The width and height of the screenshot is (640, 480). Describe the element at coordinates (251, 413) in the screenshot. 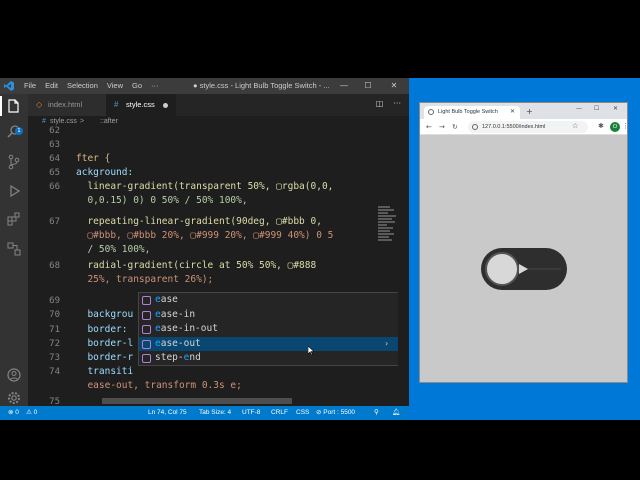

I see `encoding: UTF-8` at that location.